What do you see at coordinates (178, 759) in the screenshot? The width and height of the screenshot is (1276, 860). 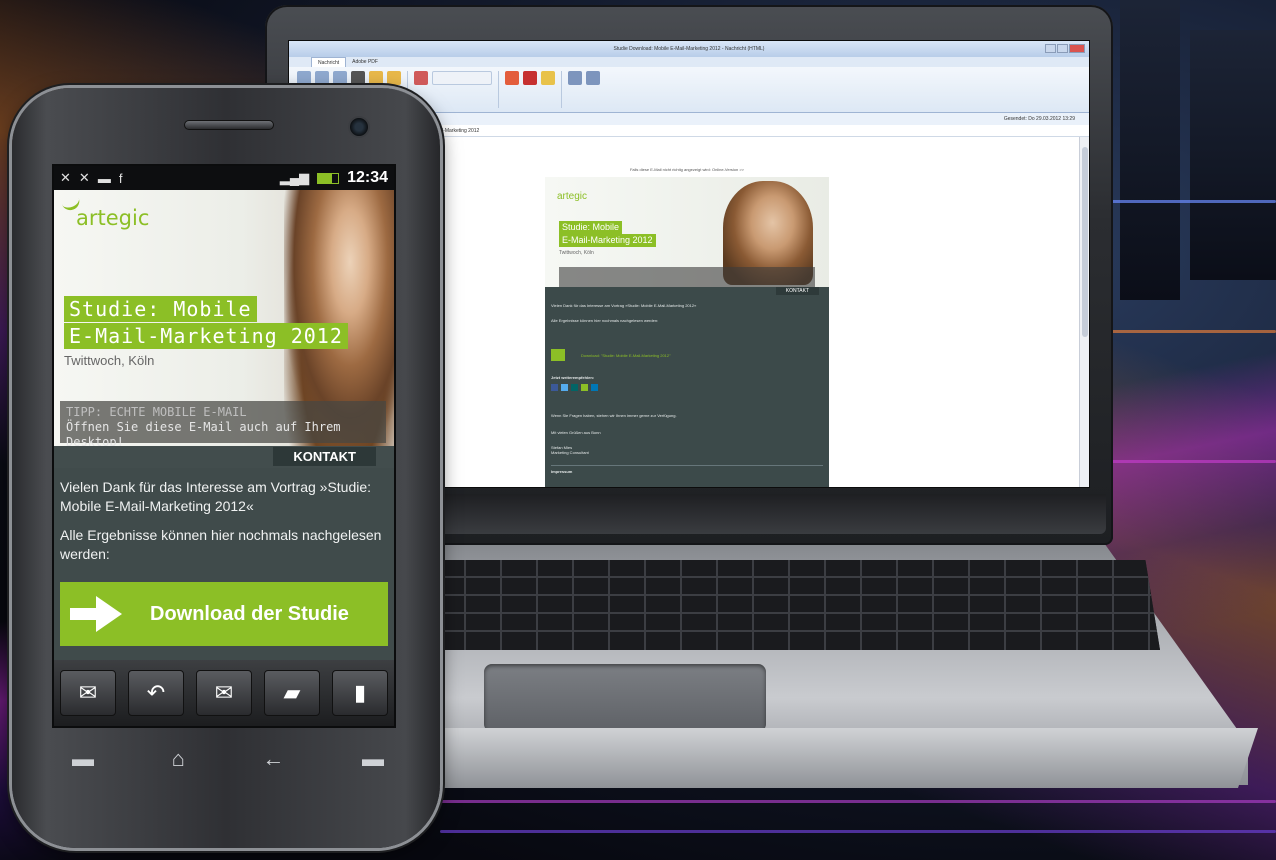 I see `home-icon: ⌂` at bounding box center [178, 759].